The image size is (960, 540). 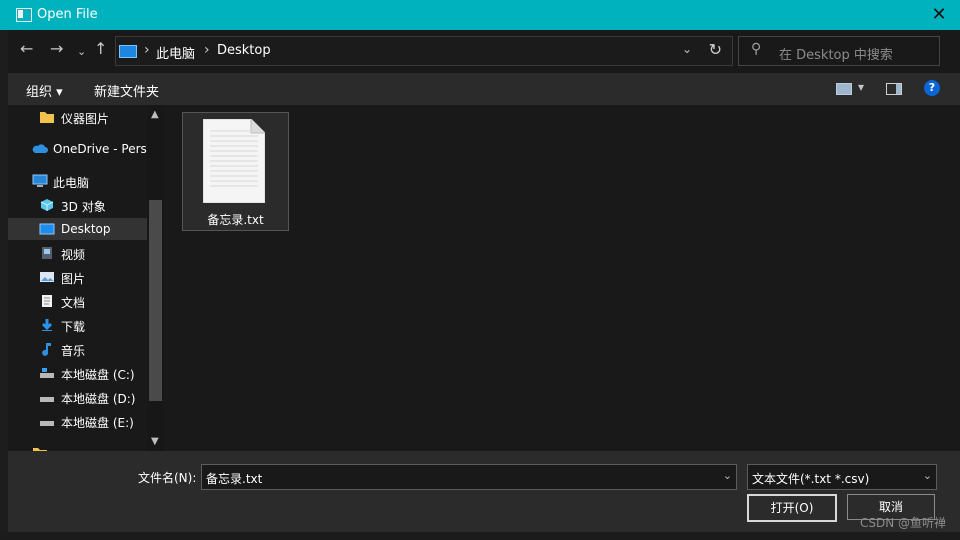 I want to click on sidebar-item-3d-objects: 3D 对象, so click(x=78, y=205).